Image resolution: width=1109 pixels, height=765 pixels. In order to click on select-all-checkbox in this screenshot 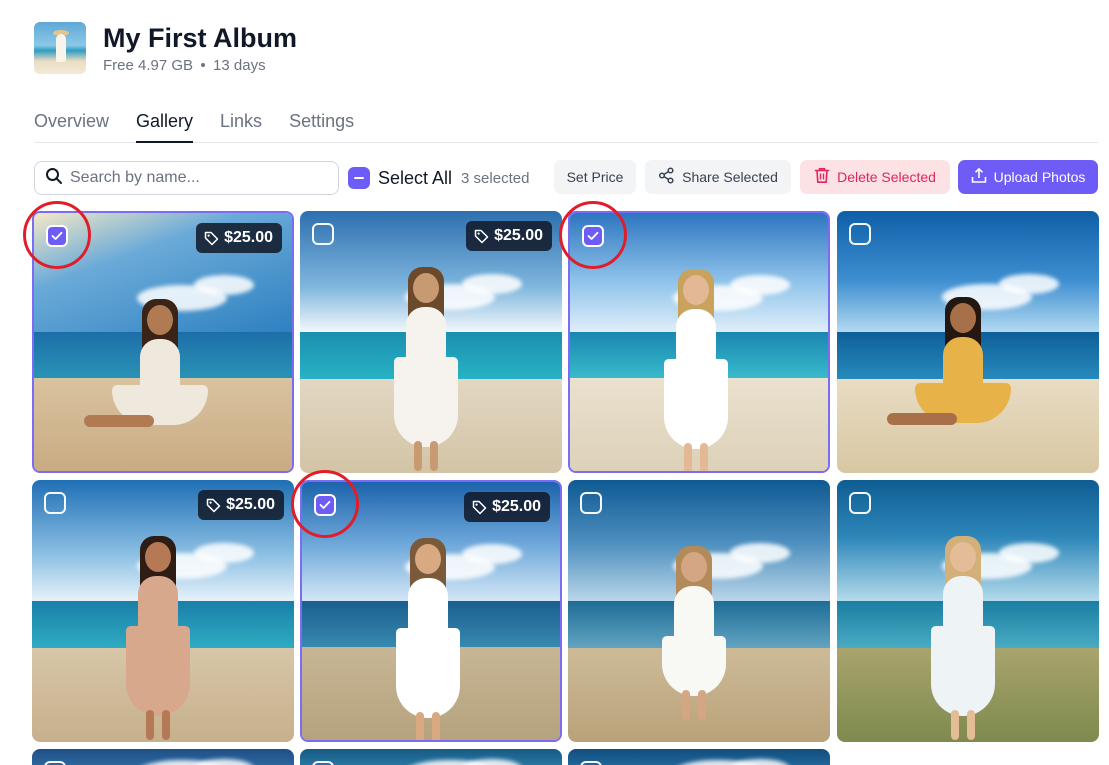, I will do `click(359, 178)`.